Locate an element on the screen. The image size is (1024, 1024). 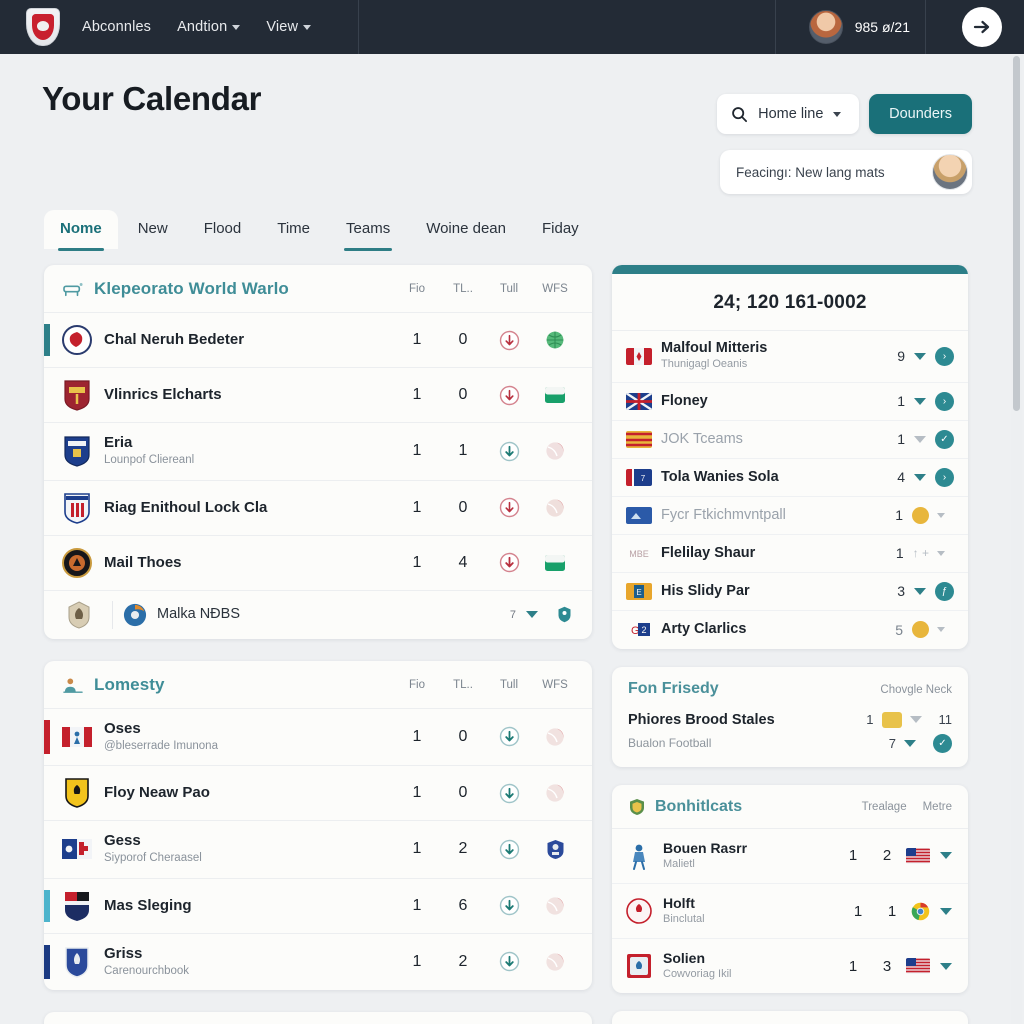
table-row-footer: Malka NĐBS 7 is located at coordinates (318, 615).